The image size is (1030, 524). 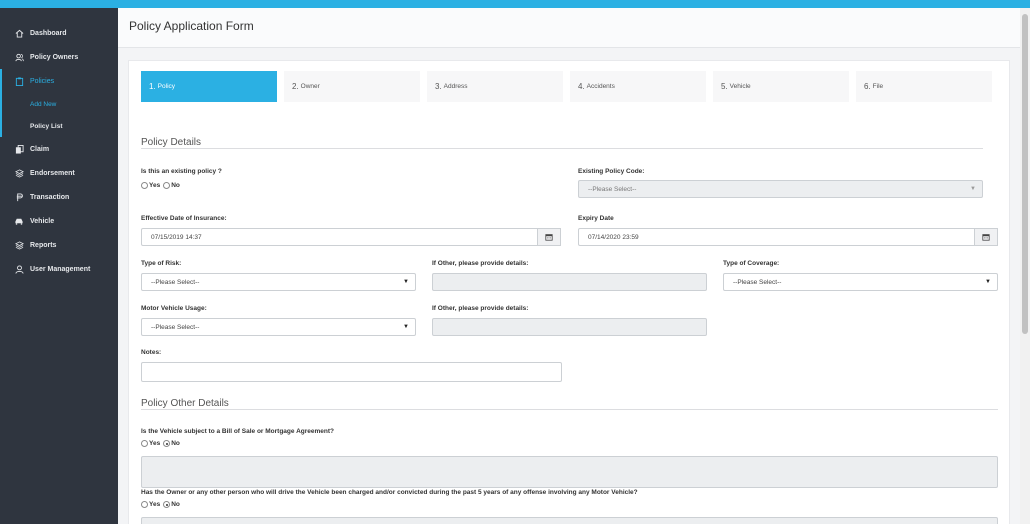 I want to click on offense-details-textarea, so click(x=569, y=520).